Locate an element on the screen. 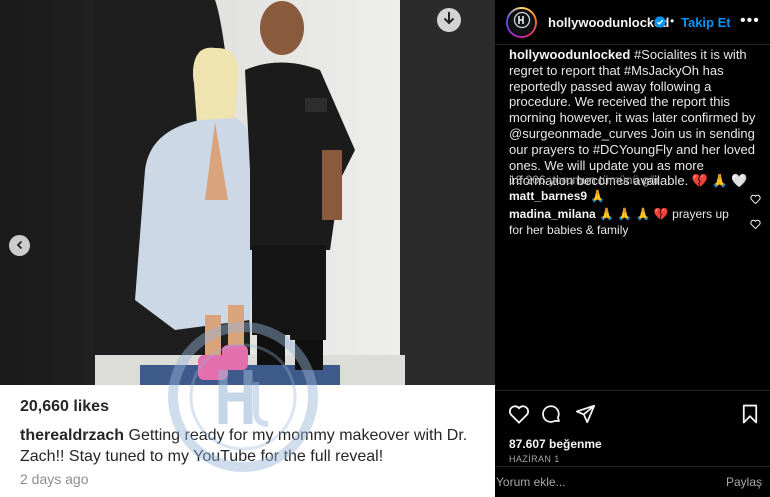 This screenshot has height=497, width=770. download-button is located at coordinates (449, 20).